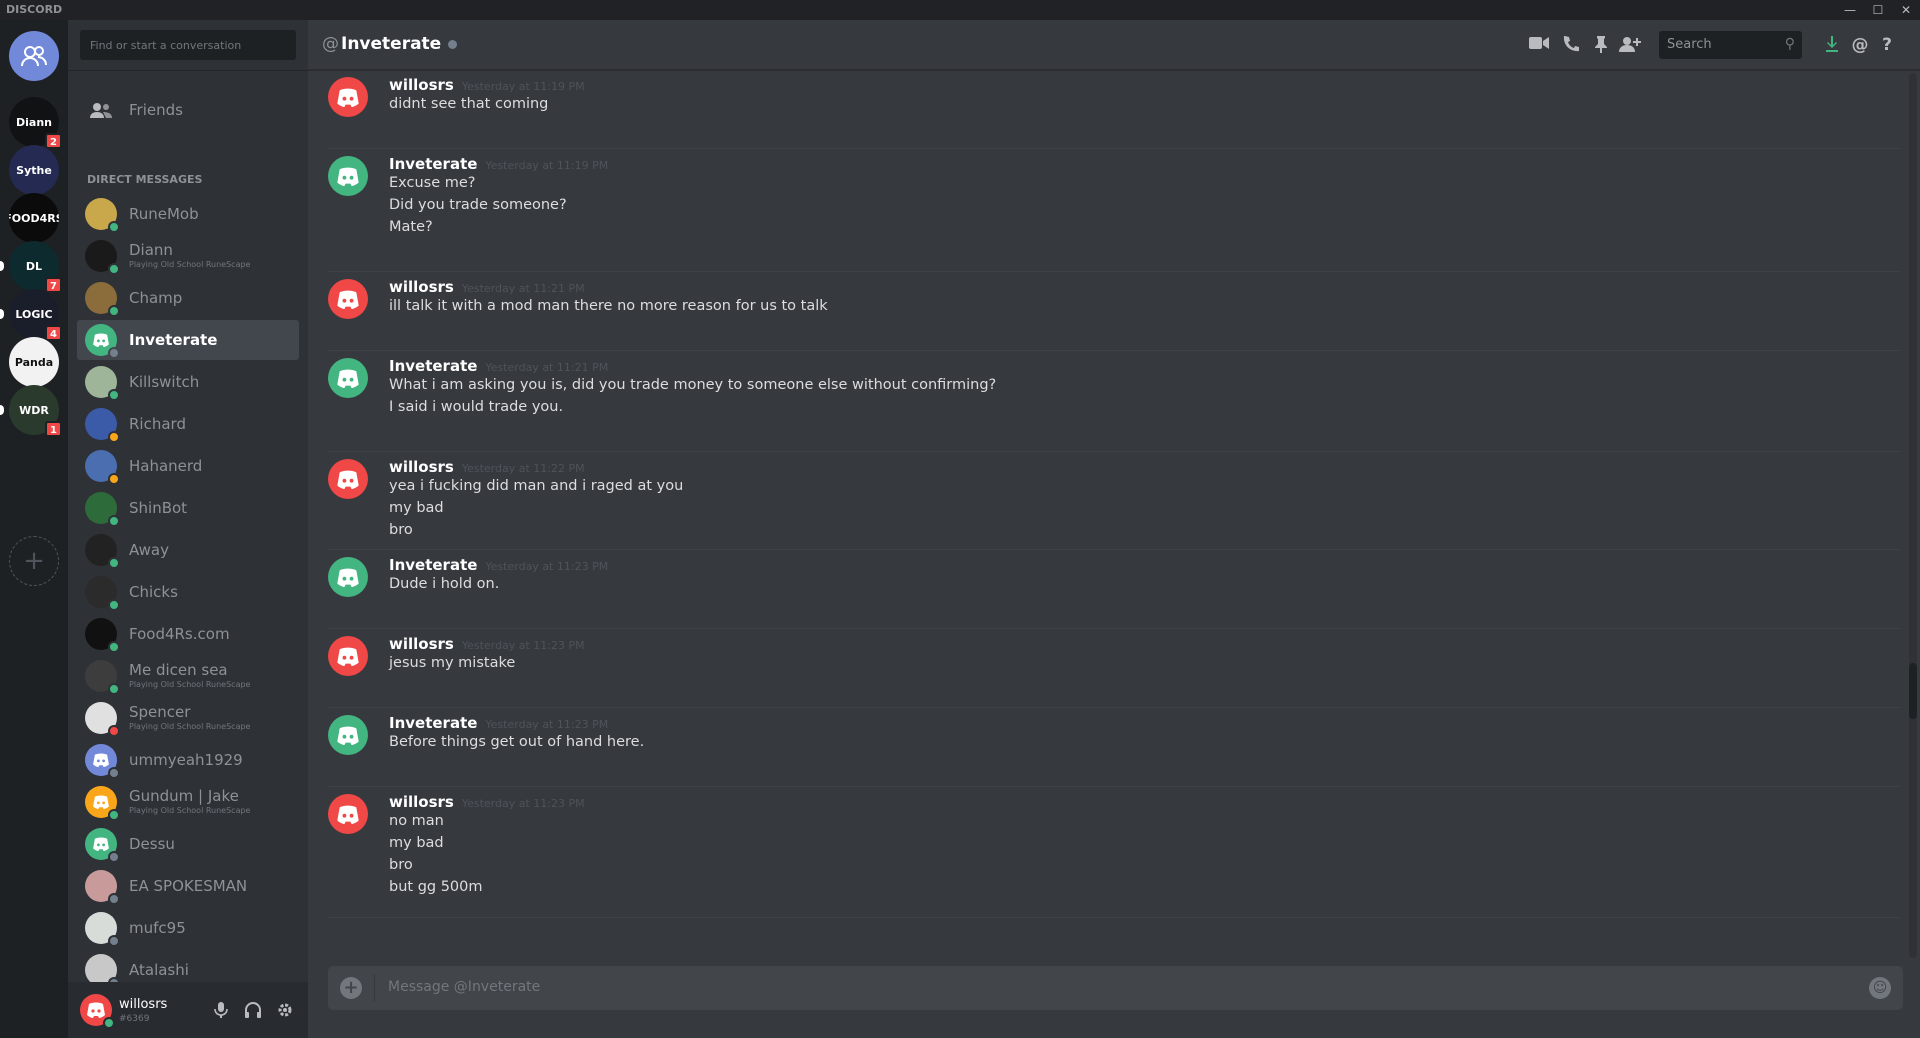 The height and width of the screenshot is (1038, 1920). I want to click on scrollbar-thumb, so click(1913, 691).